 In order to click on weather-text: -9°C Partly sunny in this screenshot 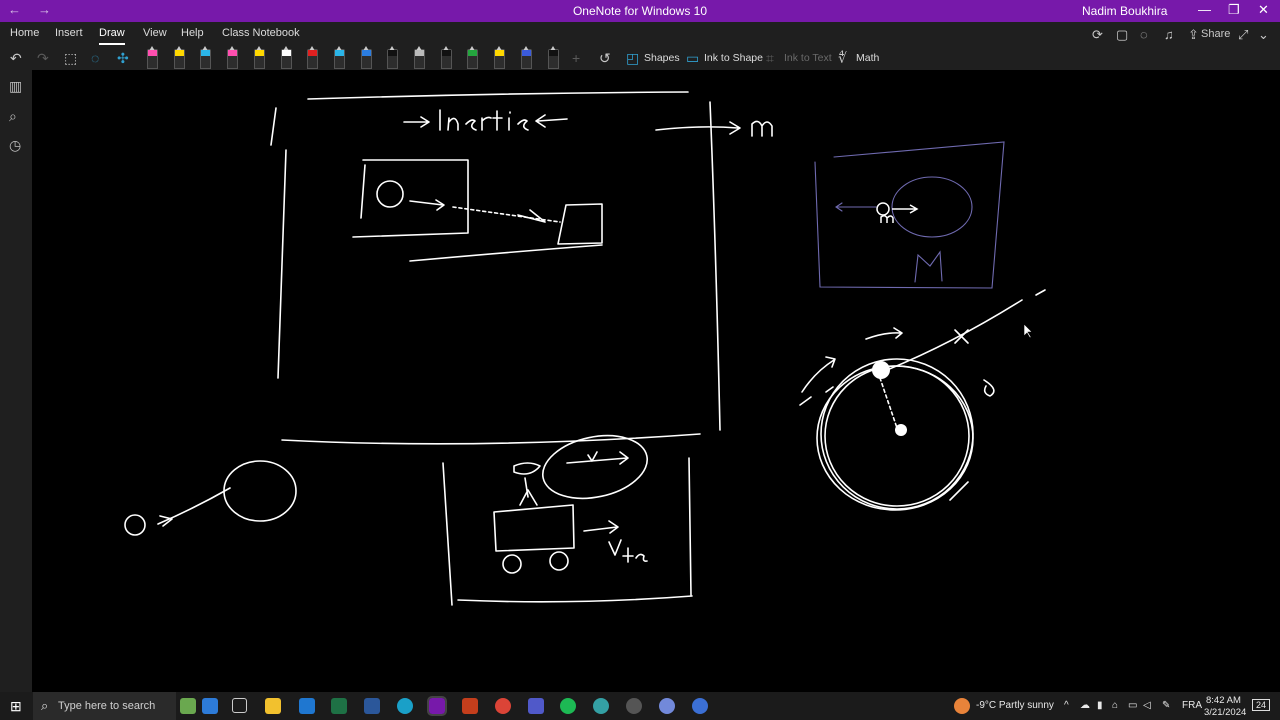, I will do `click(1015, 705)`.